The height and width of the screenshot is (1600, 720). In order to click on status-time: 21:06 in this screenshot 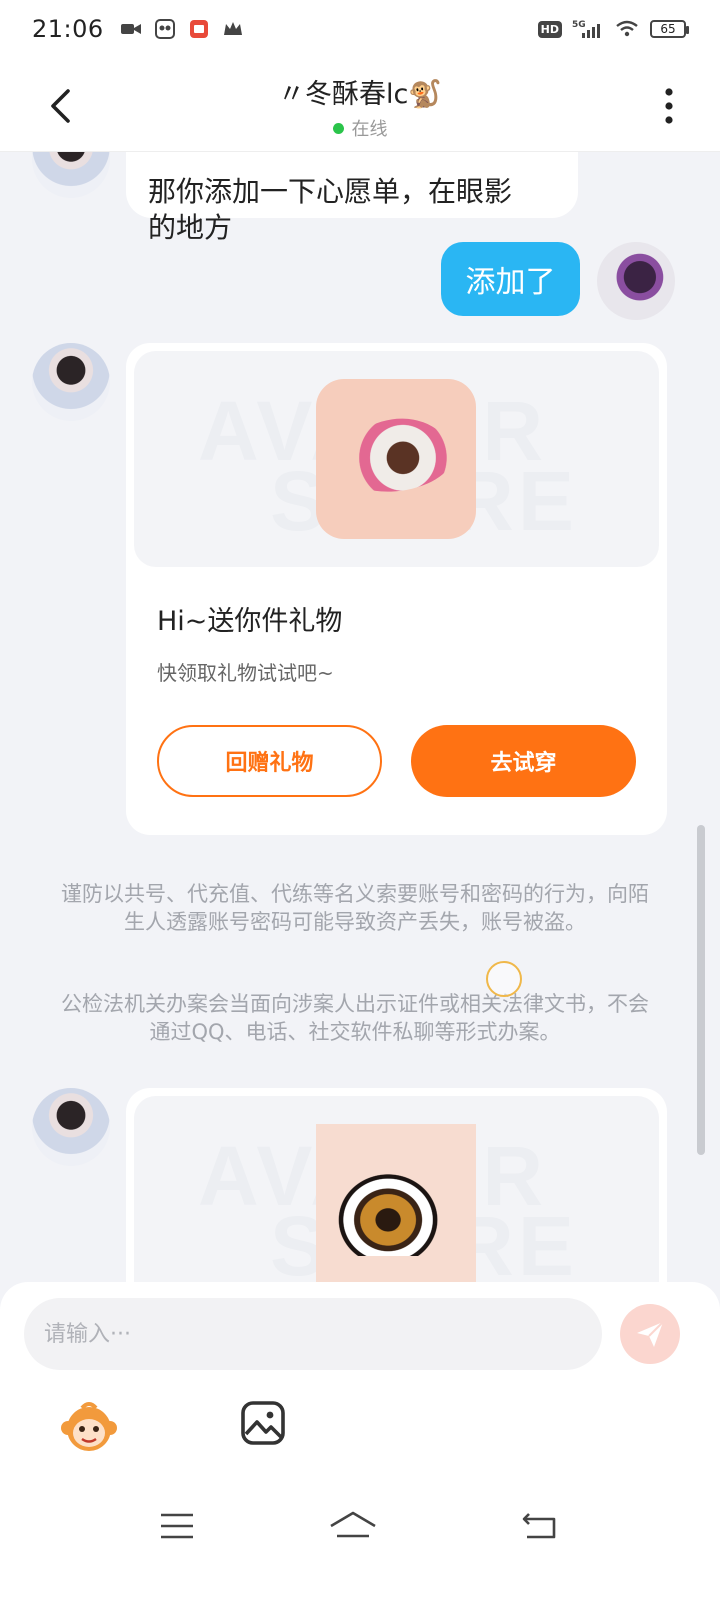, I will do `click(68, 29)`.